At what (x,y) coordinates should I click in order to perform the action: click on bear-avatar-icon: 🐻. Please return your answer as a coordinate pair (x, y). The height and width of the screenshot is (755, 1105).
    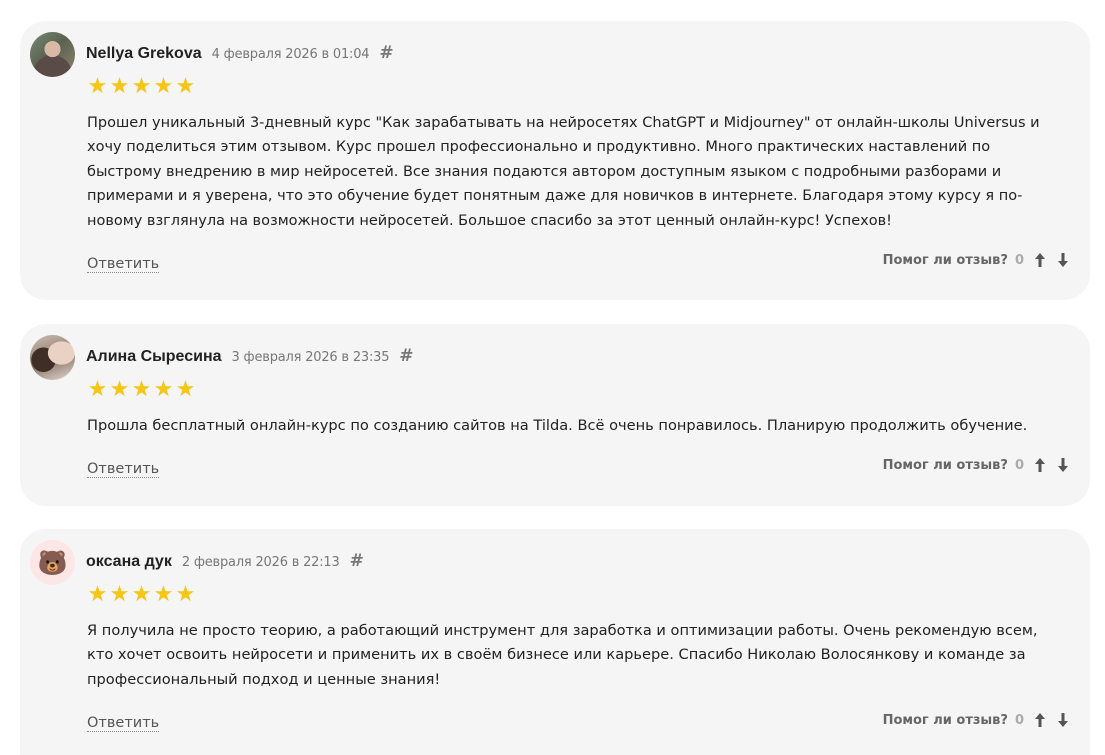
    Looking at the image, I should click on (52, 562).